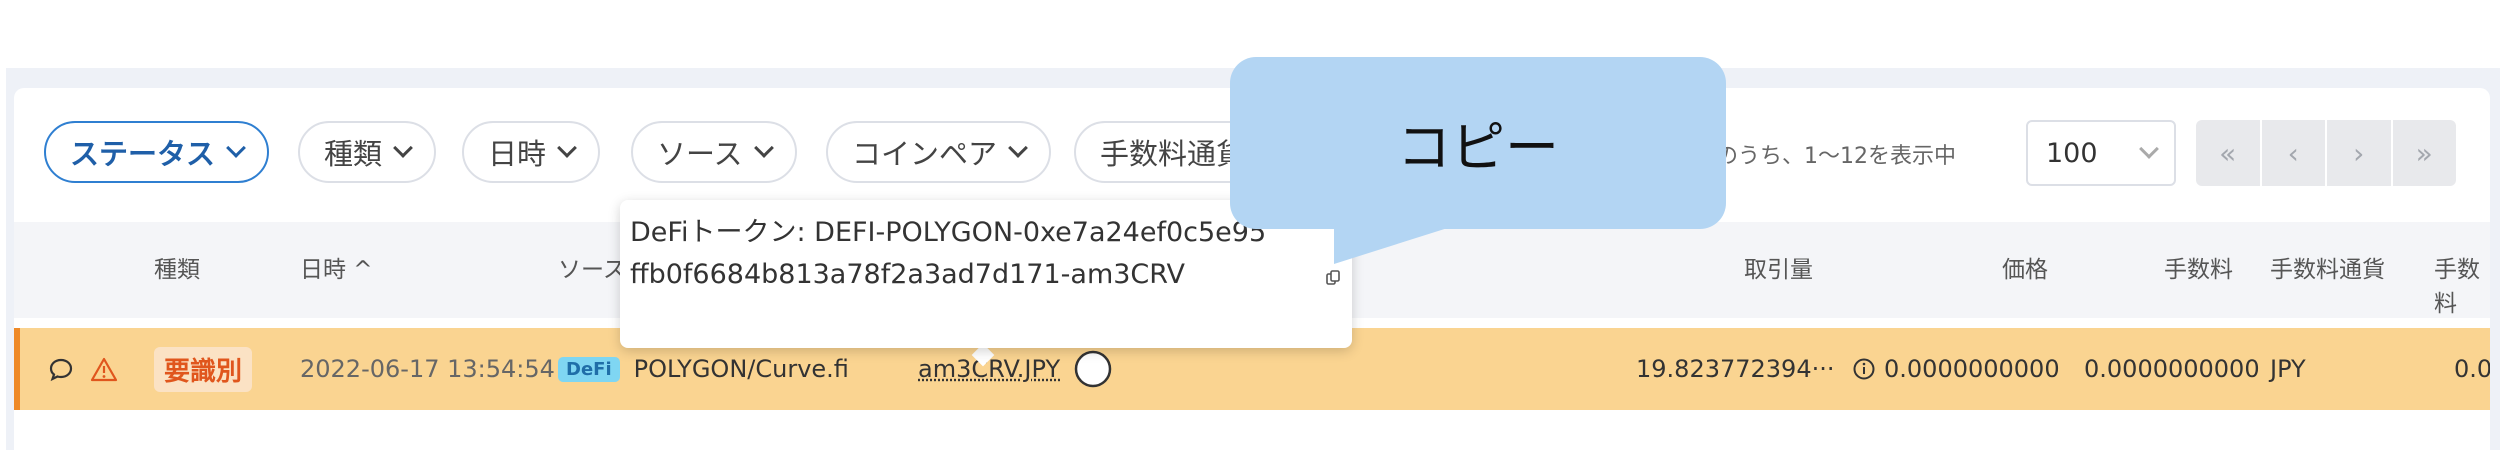 Image resolution: width=2508 pixels, height=450 pixels. I want to click on fee-cell: 0.0000000000, so click(2172, 369).